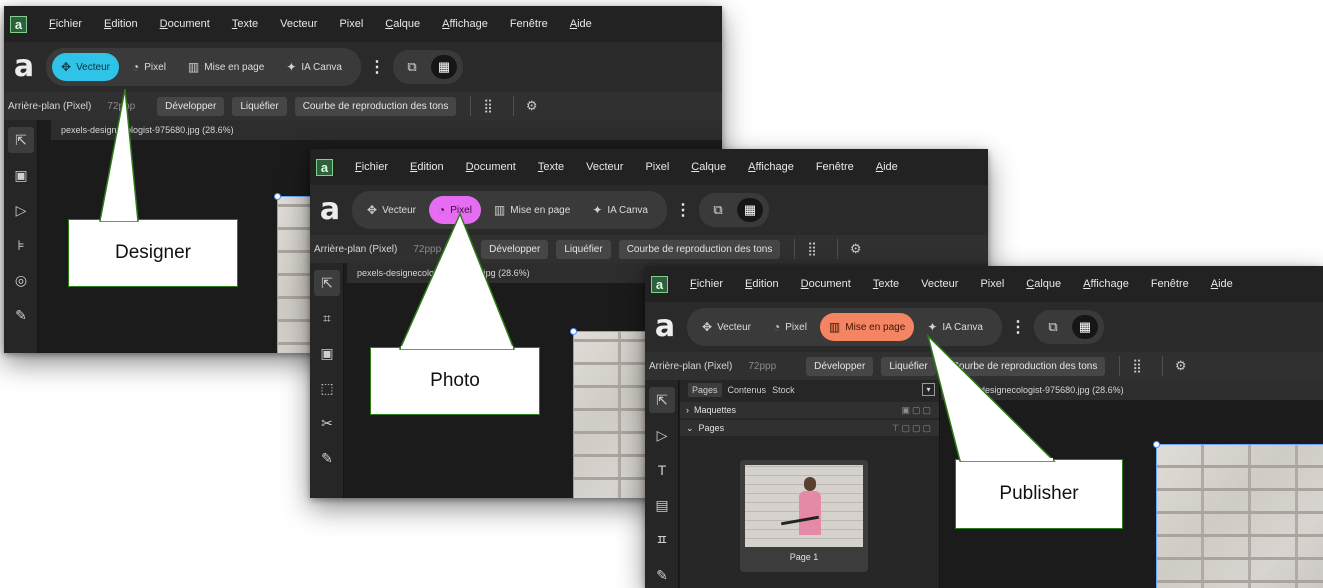  Describe the element at coordinates (783, 390) in the screenshot. I see `tab-stock: Stock` at that location.